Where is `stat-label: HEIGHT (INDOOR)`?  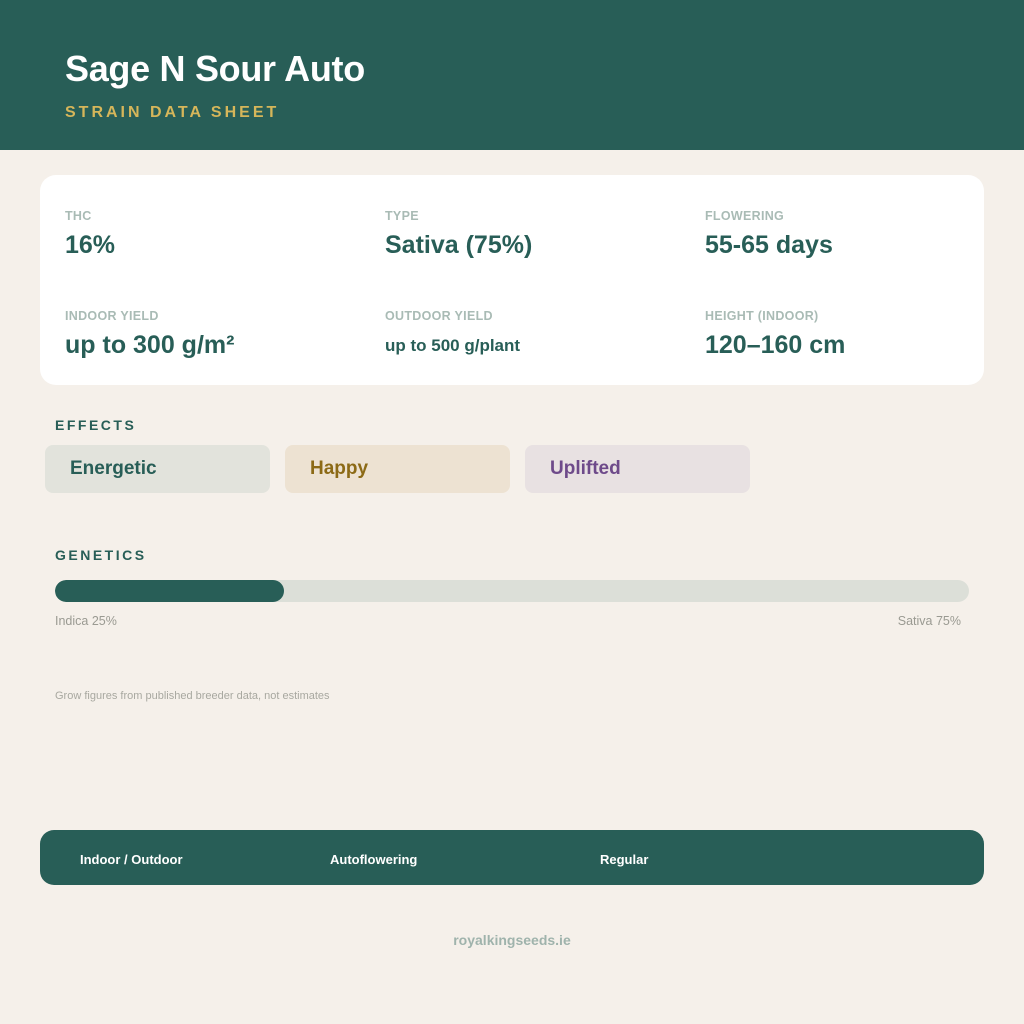 stat-label: HEIGHT (INDOOR) is located at coordinates (762, 316).